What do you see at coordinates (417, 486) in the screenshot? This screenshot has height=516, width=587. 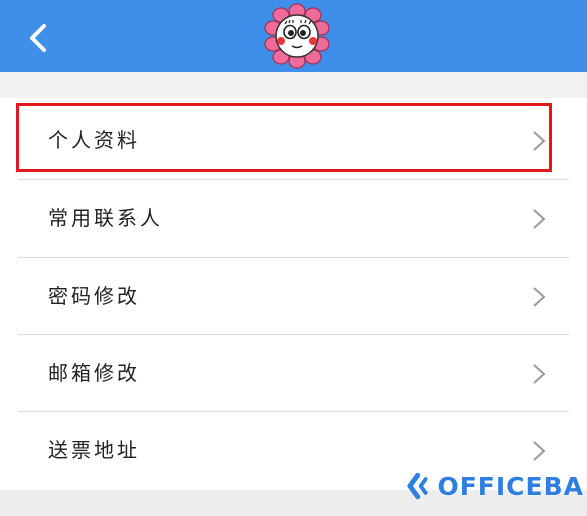 I see `watermark-logo-icon` at bounding box center [417, 486].